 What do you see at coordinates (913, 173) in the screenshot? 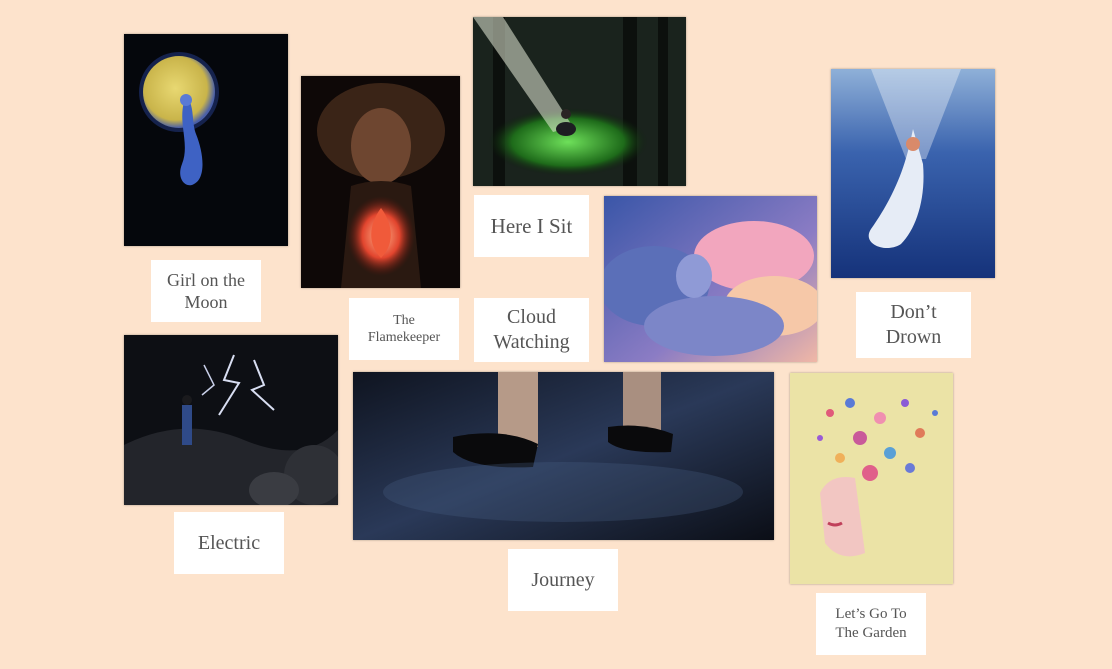
I see `painting-dont-drown` at bounding box center [913, 173].